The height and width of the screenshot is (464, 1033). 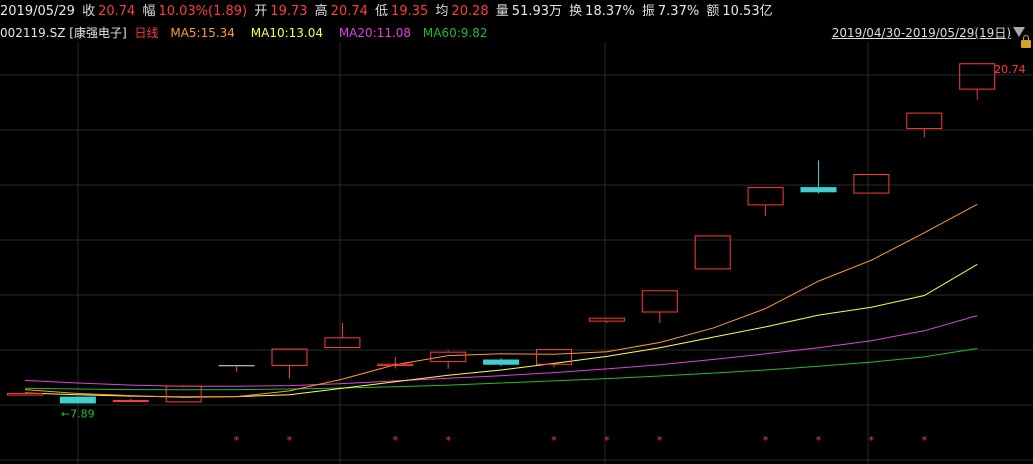 I want to click on volume-label: 量, so click(x=502, y=11).